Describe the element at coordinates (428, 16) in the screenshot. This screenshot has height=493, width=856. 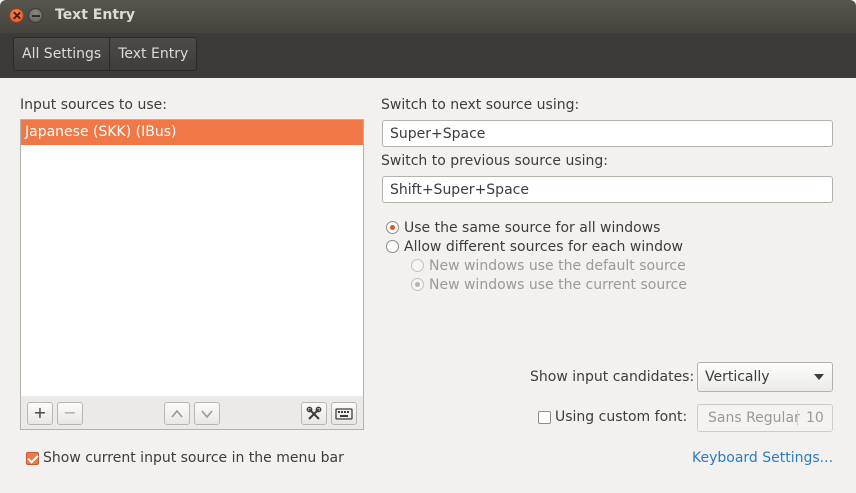
I see `title-bar: Text Entry` at that location.